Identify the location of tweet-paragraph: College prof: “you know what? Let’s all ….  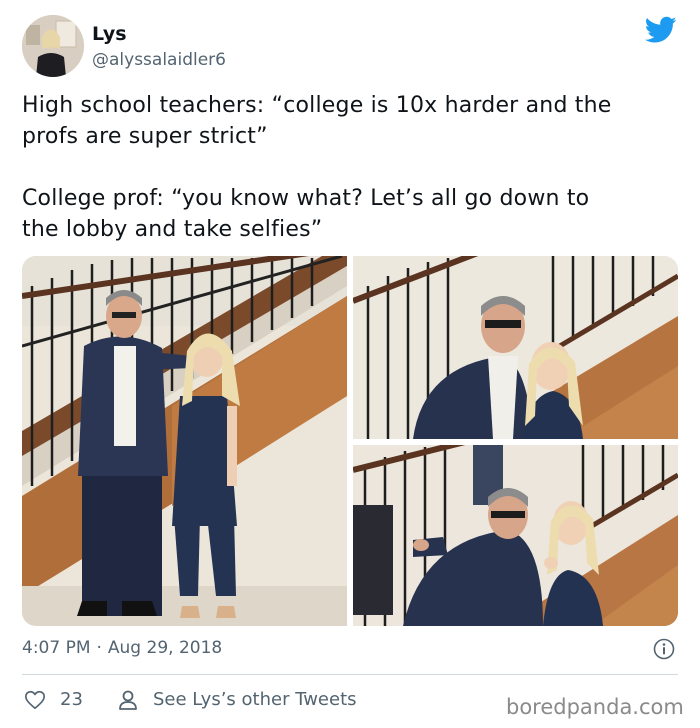
(306, 214).